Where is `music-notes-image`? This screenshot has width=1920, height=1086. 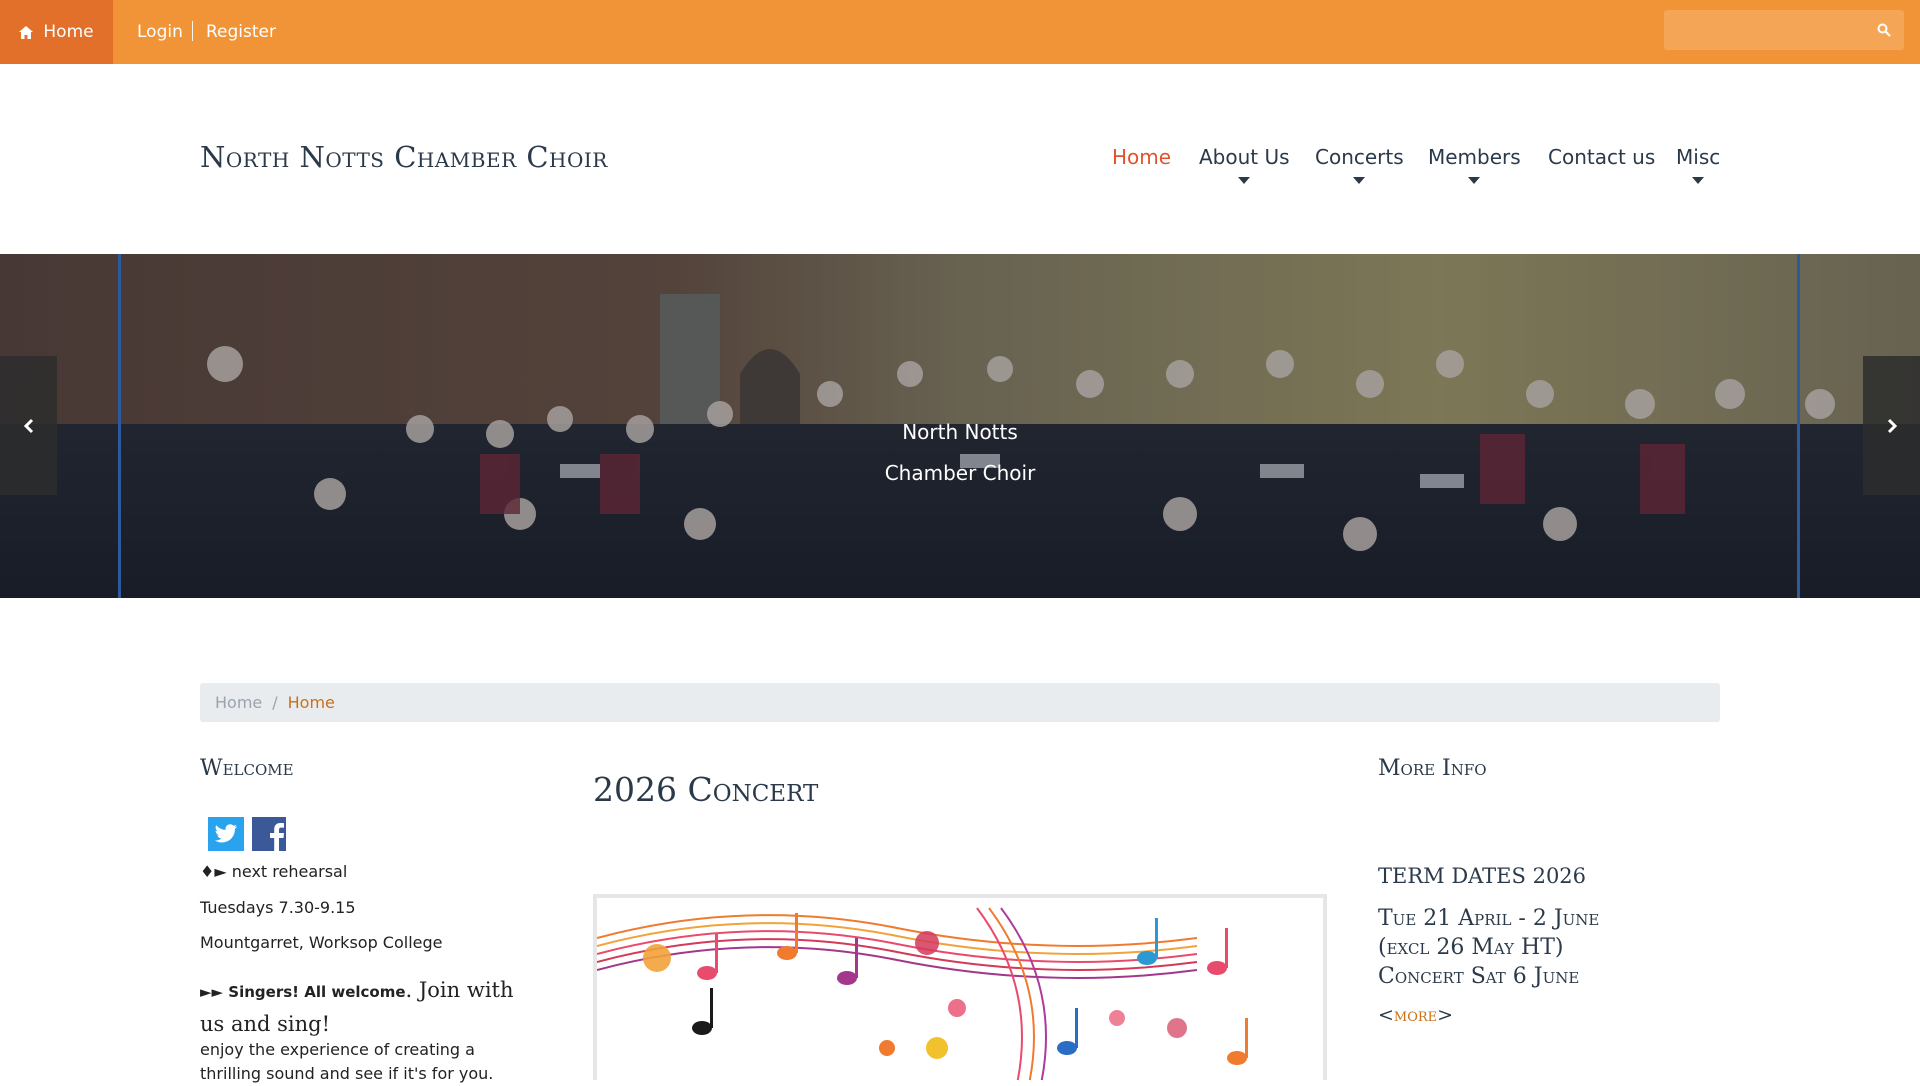 music-notes-image is located at coordinates (922, 993).